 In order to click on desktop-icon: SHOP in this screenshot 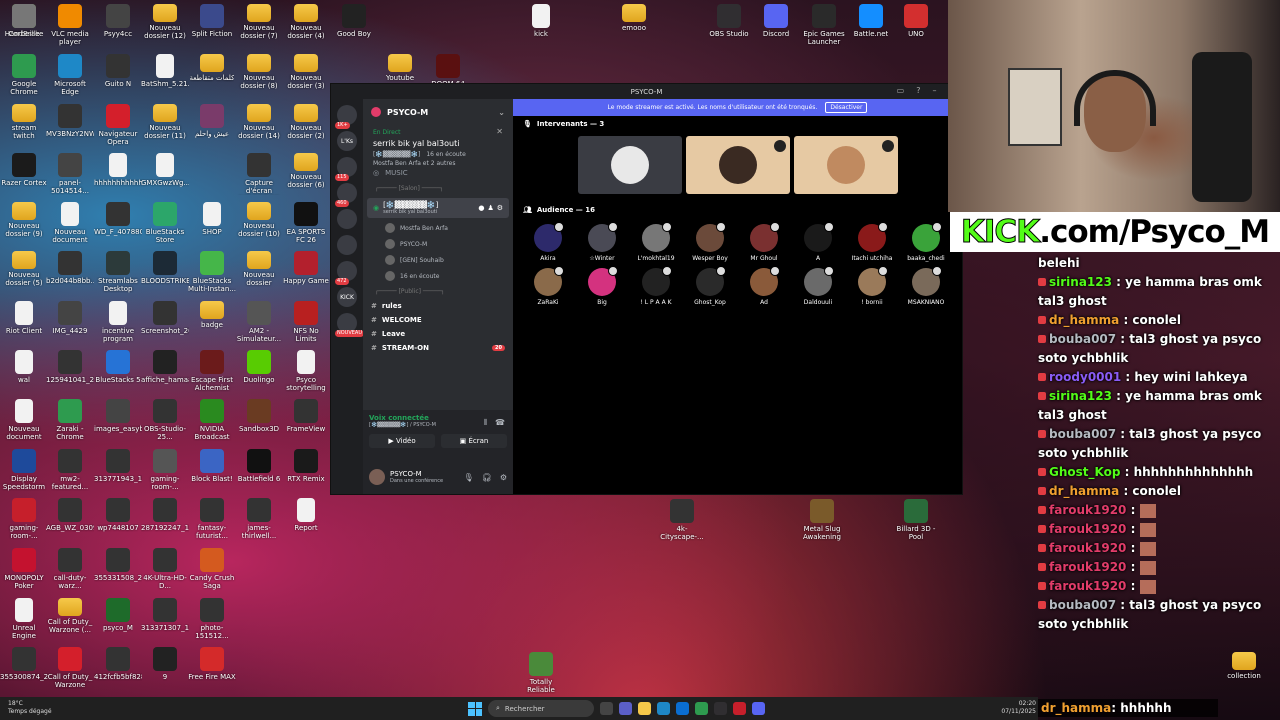, I will do `click(212, 219)`.